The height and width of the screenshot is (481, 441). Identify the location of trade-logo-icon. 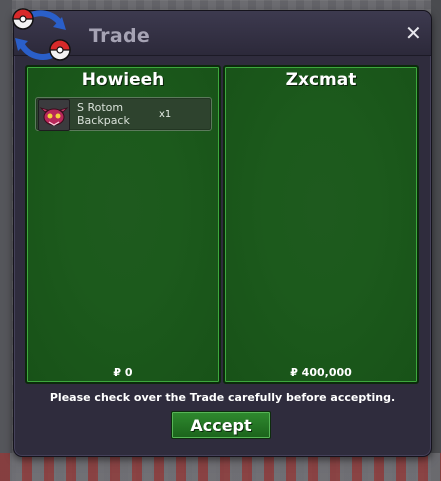
(41, 34).